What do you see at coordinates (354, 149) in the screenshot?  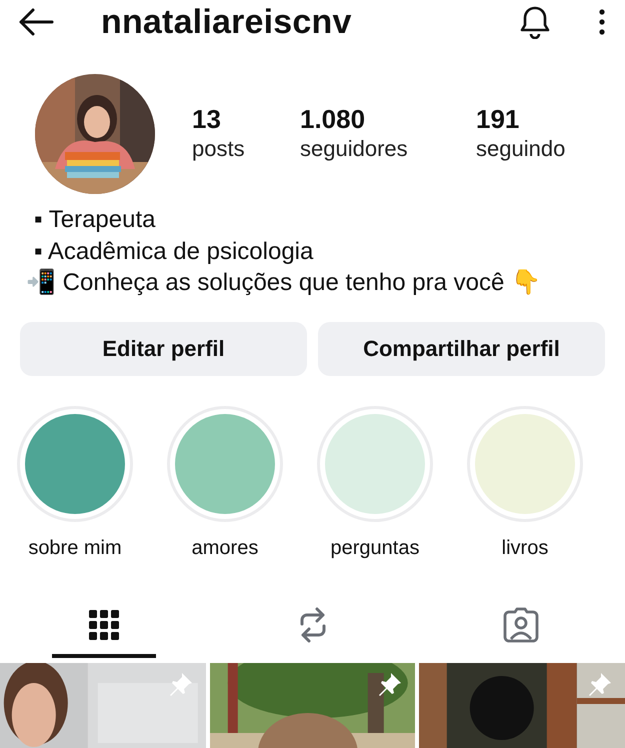 I see `stat-label: seguidores` at bounding box center [354, 149].